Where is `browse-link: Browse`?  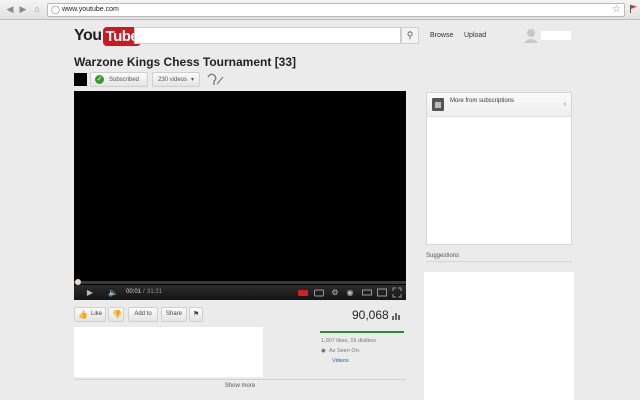
browse-link: Browse is located at coordinates (441, 35).